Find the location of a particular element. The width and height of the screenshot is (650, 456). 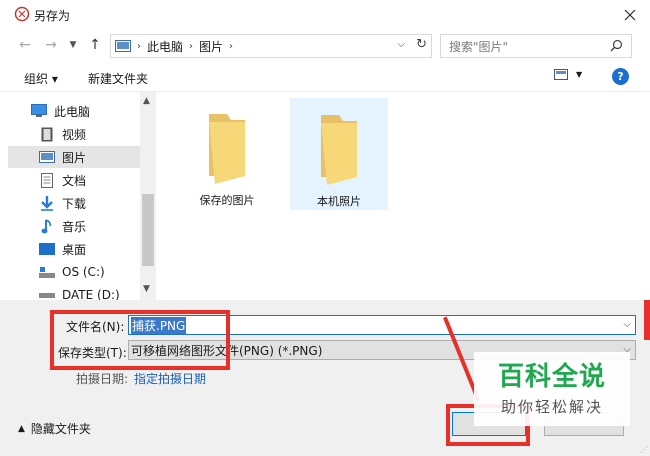

sidebar-item-downloads: 下载 is located at coordinates (74, 203).